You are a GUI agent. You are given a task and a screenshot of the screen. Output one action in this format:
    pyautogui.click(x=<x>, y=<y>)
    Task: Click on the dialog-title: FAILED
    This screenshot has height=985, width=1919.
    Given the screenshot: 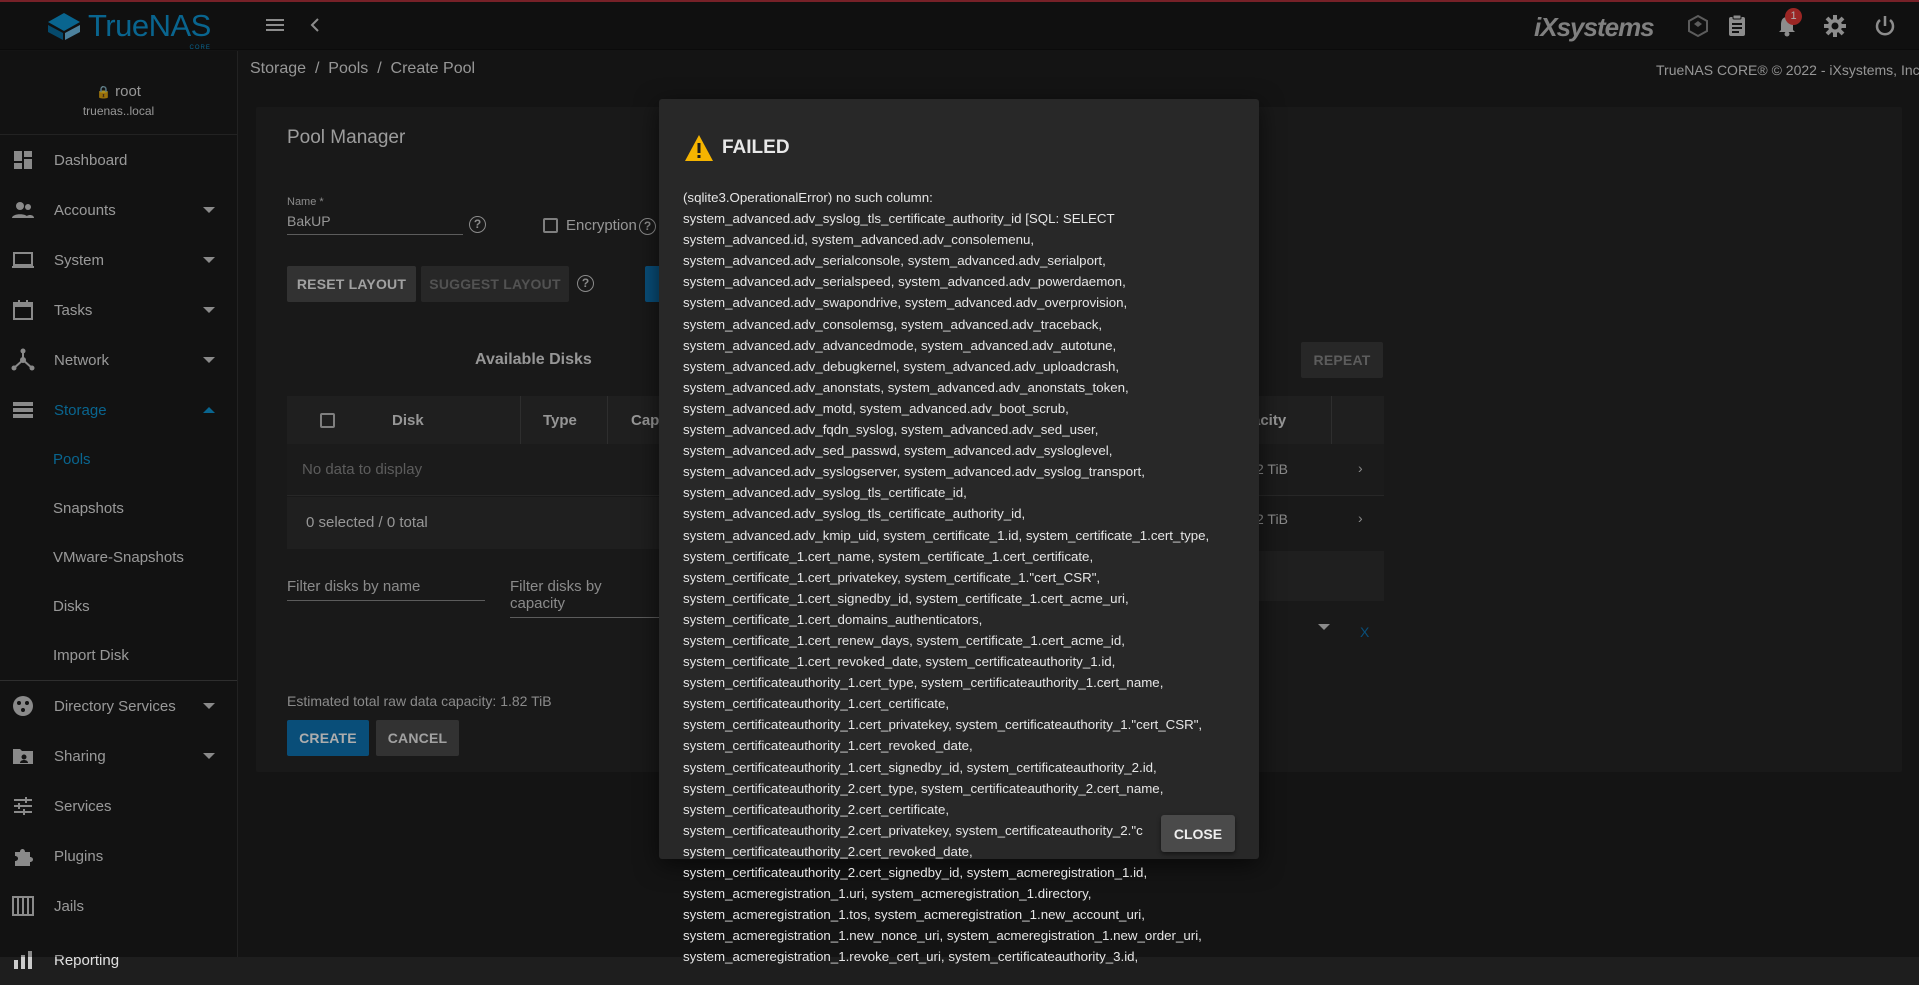 What is the action you would take?
    pyautogui.click(x=737, y=148)
    